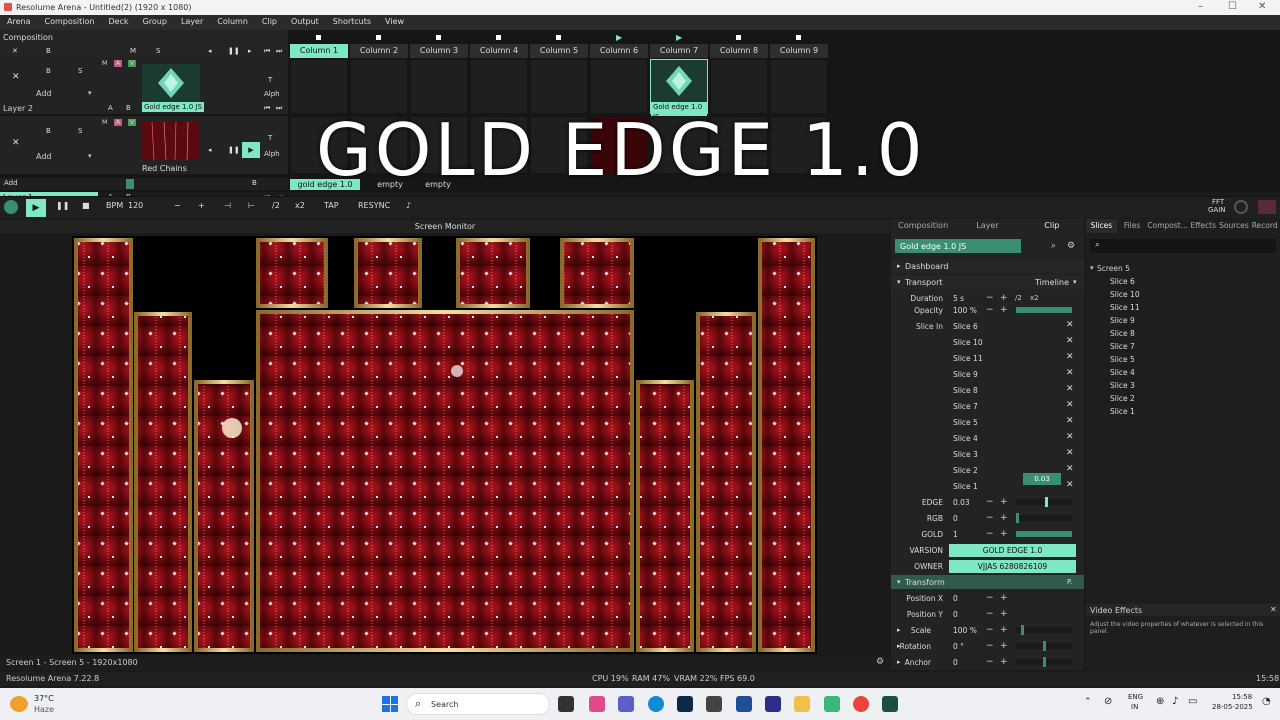 The height and width of the screenshot is (720, 1280). I want to click on layer-1-clip-thumbnail, so click(171, 141).